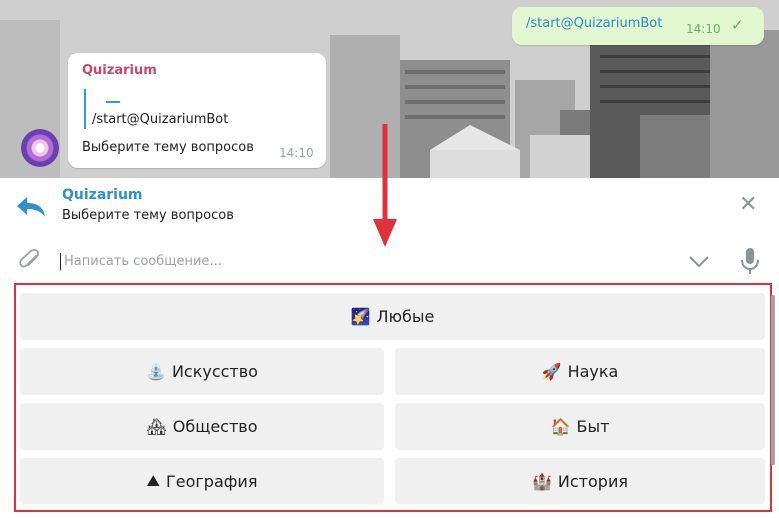 The width and height of the screenshot is (779, 518). Describe the element at coordinates (542, 481) in the screenshot. I see `castle-icon: 🏰` at that location.